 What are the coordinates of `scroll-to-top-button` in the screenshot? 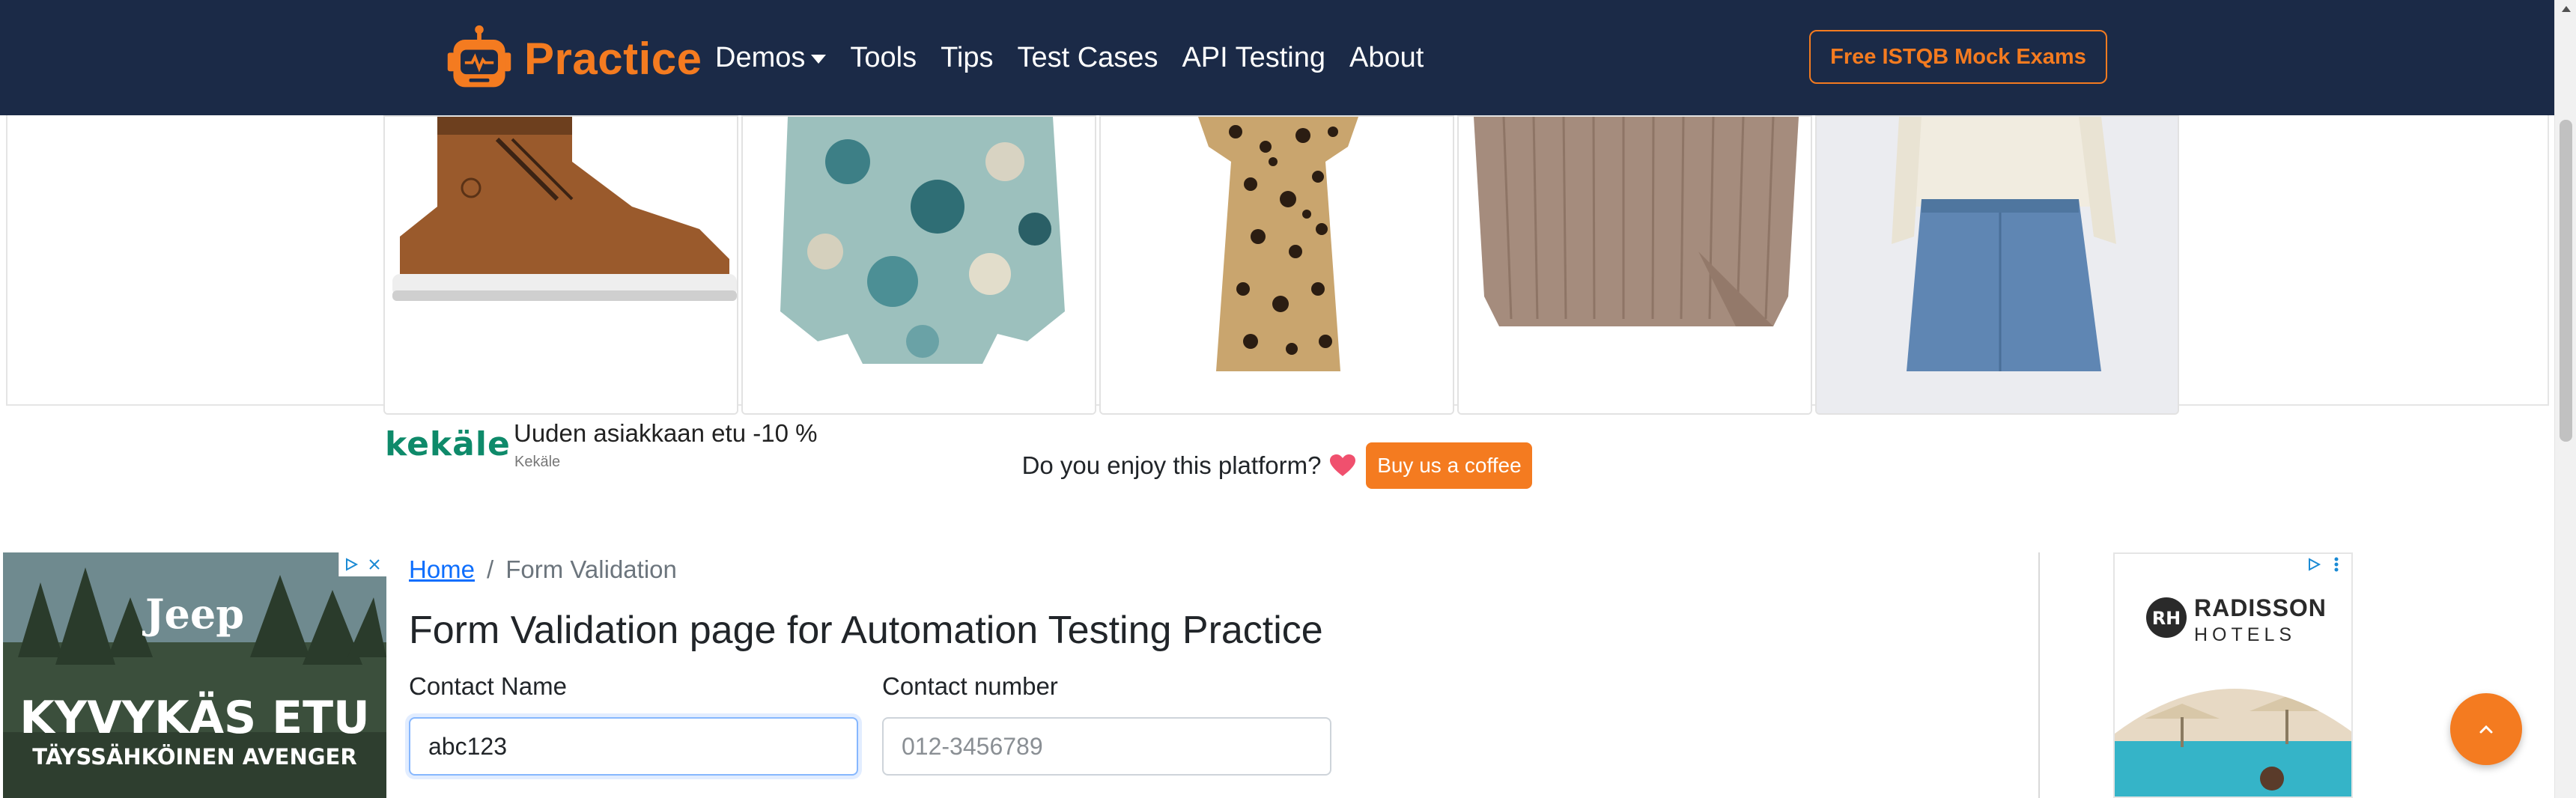 It's located at (2486, 729).